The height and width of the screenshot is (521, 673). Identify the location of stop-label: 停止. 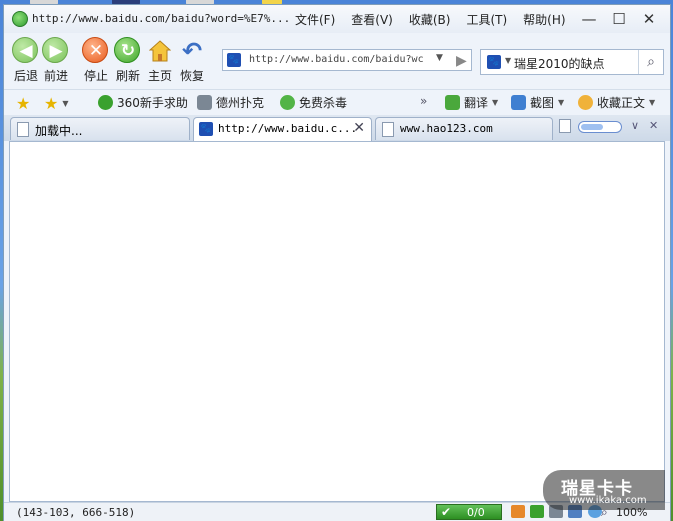
(95, 76).